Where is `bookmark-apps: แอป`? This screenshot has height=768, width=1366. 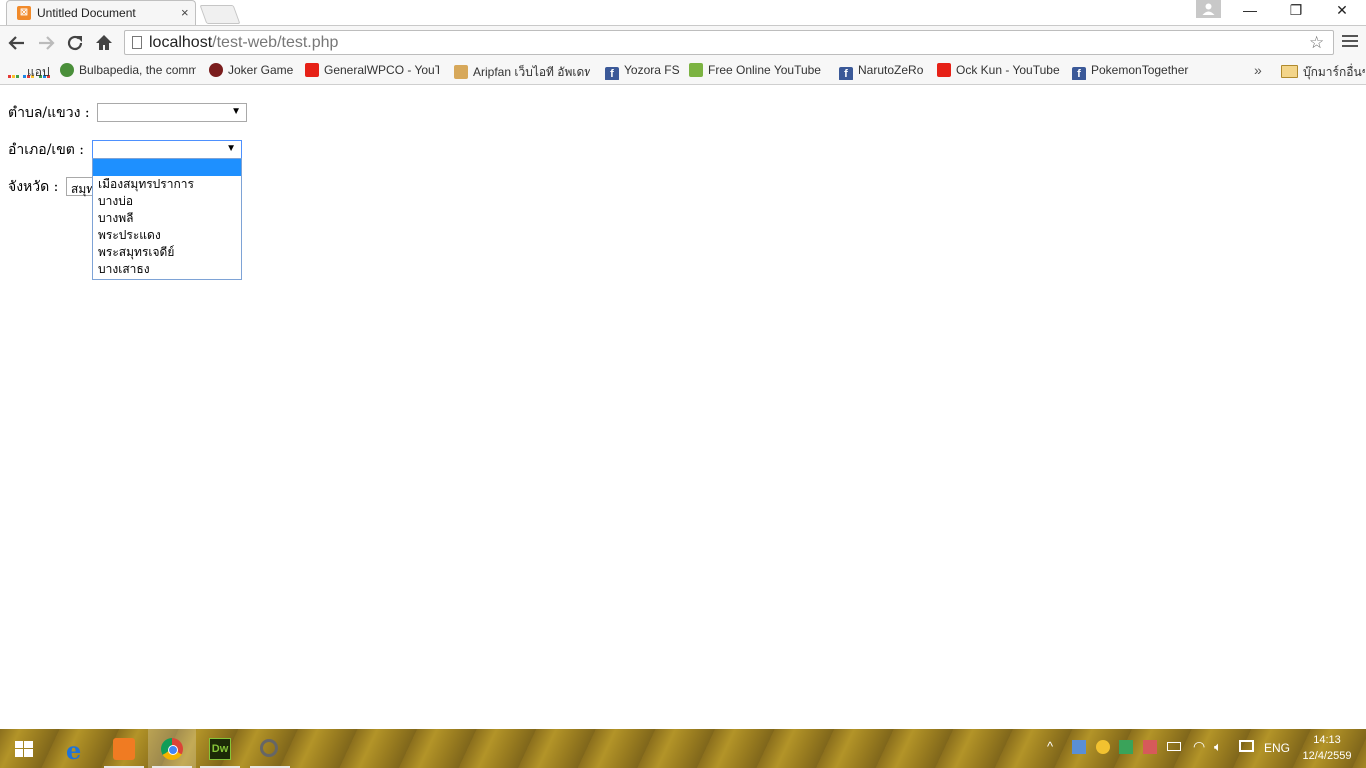 bookmark-apps: แอป is located at coordinates (30, 71).